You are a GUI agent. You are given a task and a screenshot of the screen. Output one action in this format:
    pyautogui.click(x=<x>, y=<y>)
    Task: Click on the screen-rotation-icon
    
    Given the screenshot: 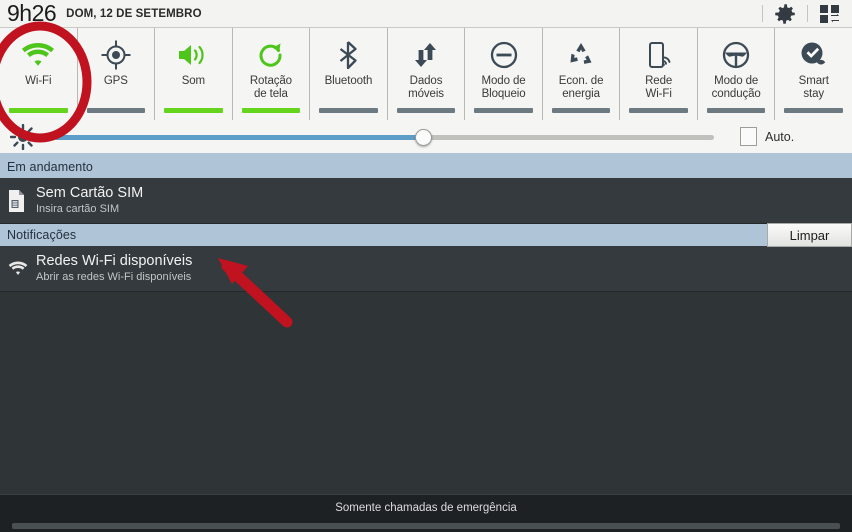 What is the action you would take?
    pyautogui.click(x=271, y=55)
    